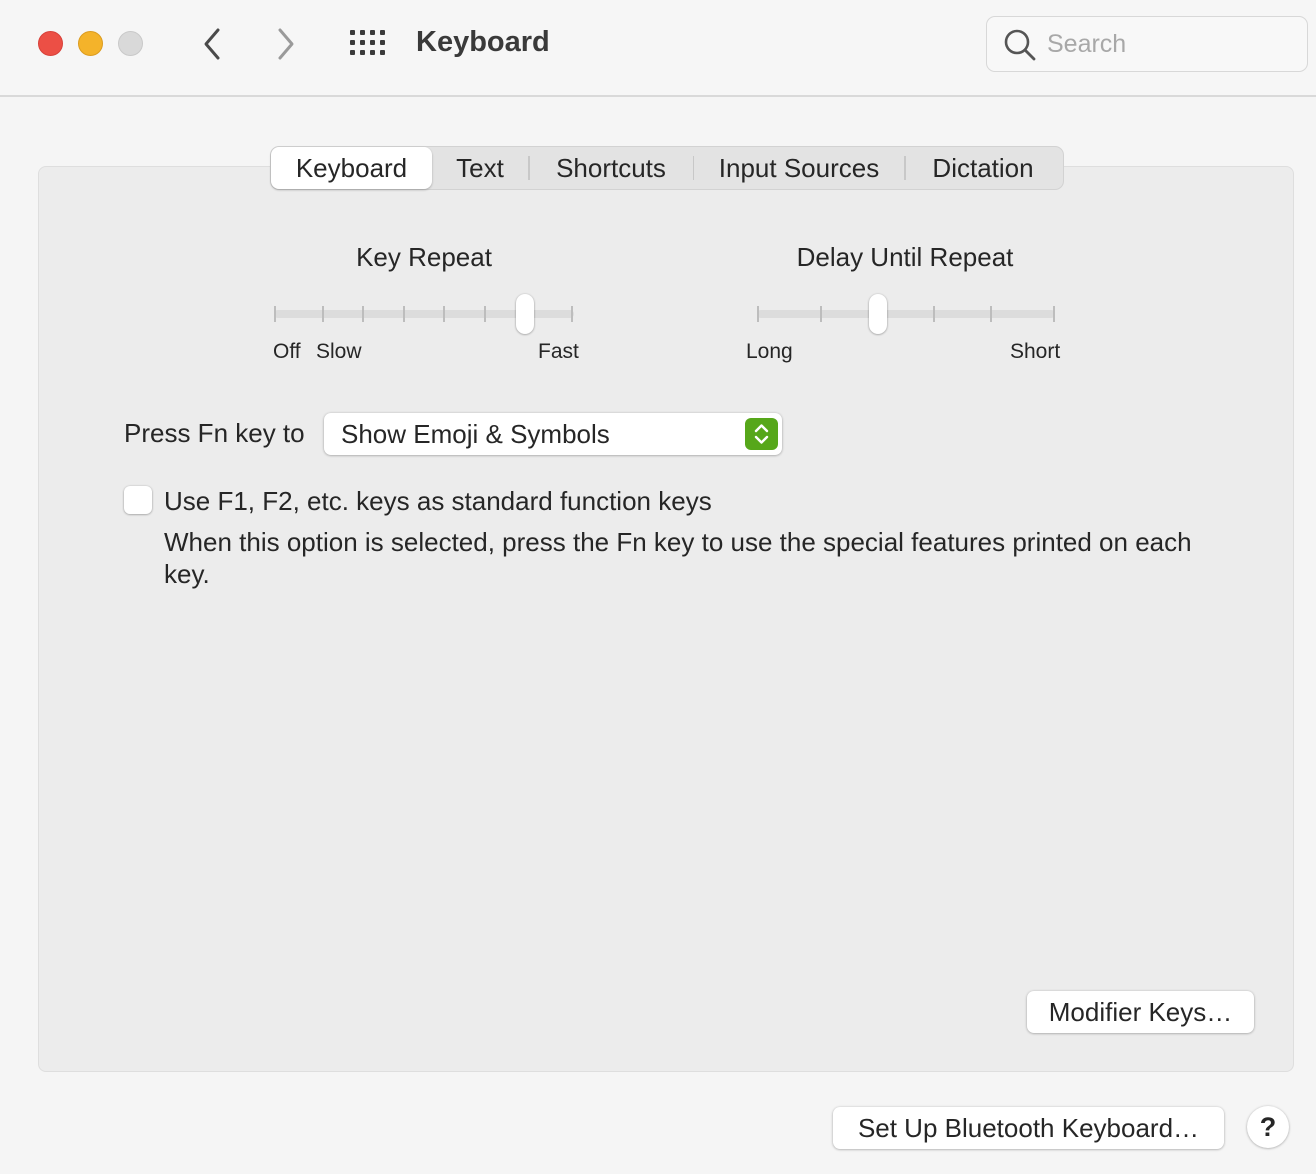 This screenshot has height=1174, width=1316. What do you see at coordinates (658, 48) in the screenshot?
I see `title-bar: Keyboard` at bounding box center [658, 48].